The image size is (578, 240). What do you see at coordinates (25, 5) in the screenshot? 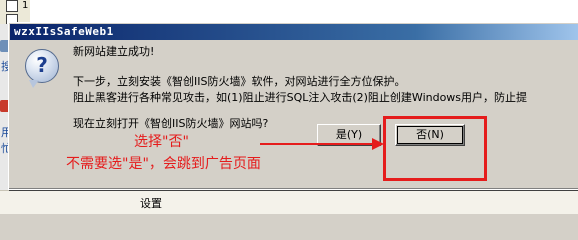
I see `background-checkbox-label: 1` at bounding box center [25, 5].